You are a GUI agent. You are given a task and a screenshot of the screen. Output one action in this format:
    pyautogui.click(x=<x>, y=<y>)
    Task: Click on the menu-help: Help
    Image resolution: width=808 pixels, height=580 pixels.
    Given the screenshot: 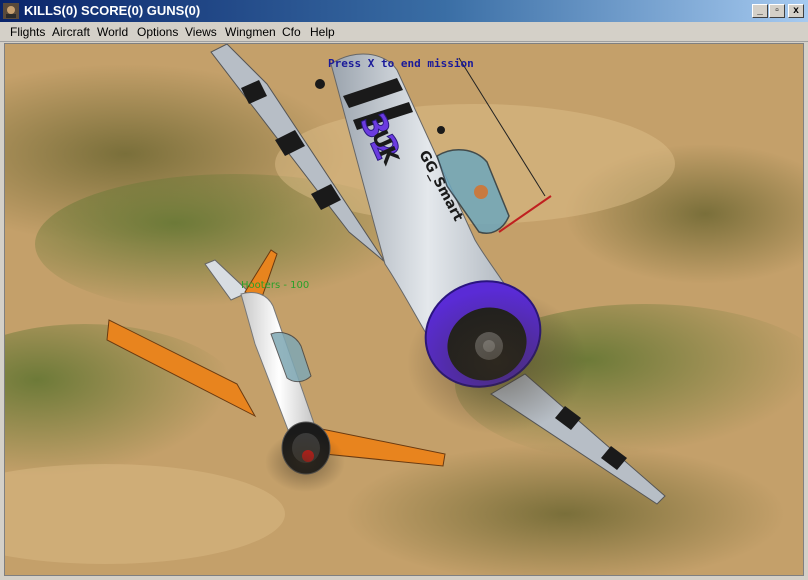 What is the action you would take?
    pyautogui.click(x=322, y=32)
    